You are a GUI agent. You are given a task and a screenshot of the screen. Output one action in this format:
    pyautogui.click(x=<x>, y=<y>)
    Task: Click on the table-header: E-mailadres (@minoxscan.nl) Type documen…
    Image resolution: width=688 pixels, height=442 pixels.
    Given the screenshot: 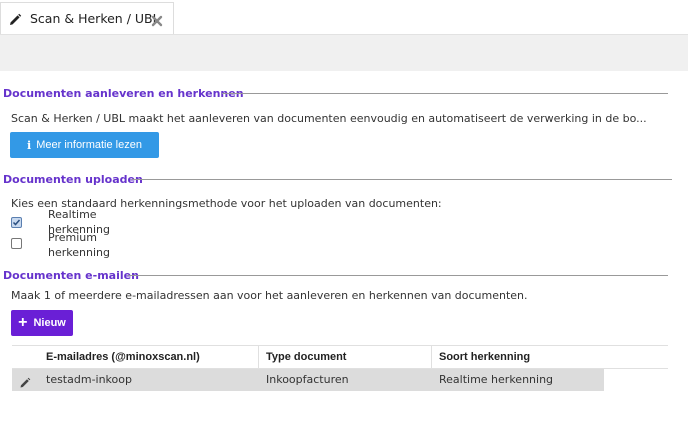 What is the action you would take?
    pyautogui.click(x=340, y=357)
    